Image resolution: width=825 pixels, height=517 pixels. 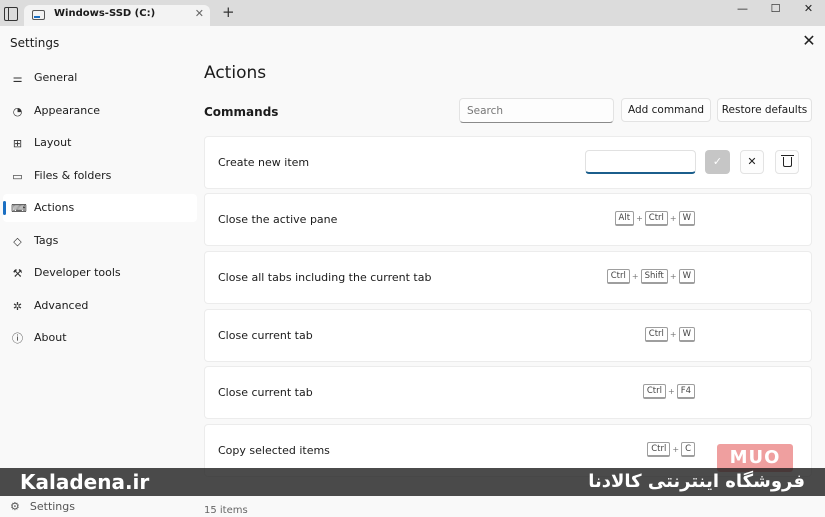 What do you see at coordinates (38, 15) in the screenshot?
I see `drive-icon` at bounding box center [38, 15].